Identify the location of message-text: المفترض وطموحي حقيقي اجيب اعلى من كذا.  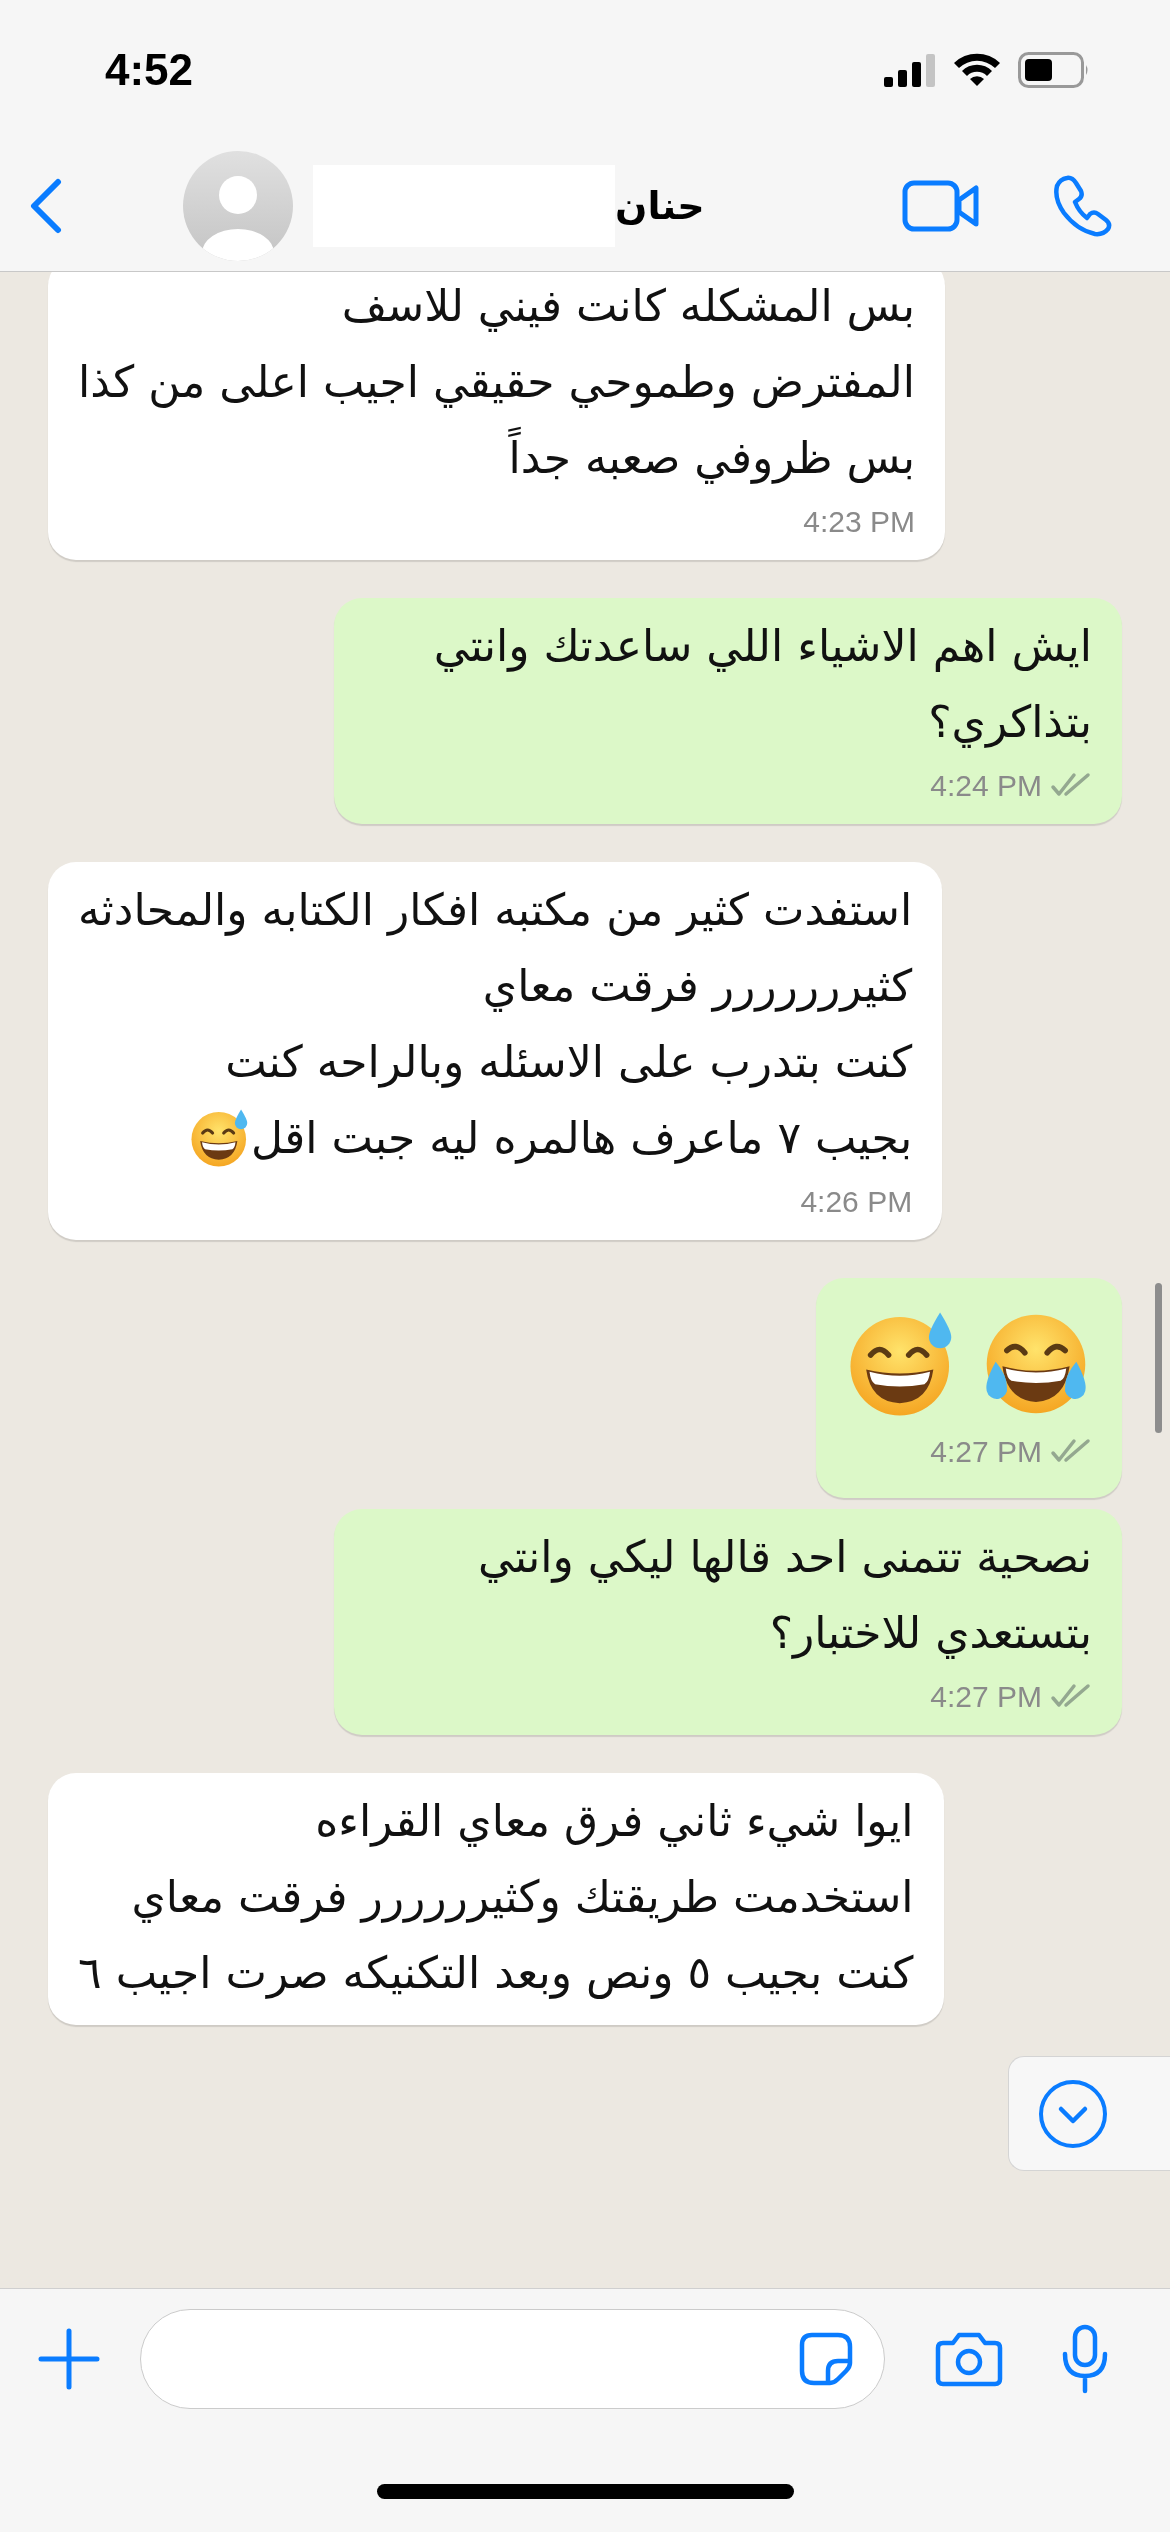
(496, 382).